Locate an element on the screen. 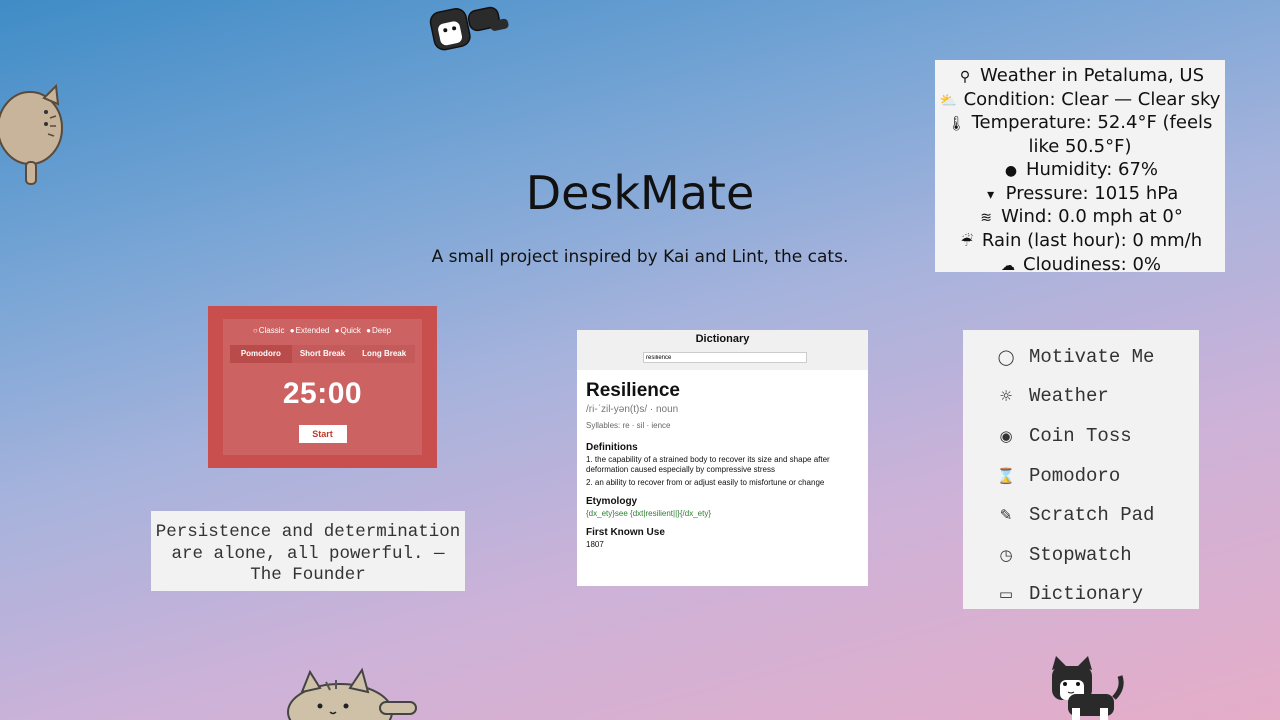  menu-item-pomodoro: ⌛ Pomodoro is located at coordinates (1081, 476).